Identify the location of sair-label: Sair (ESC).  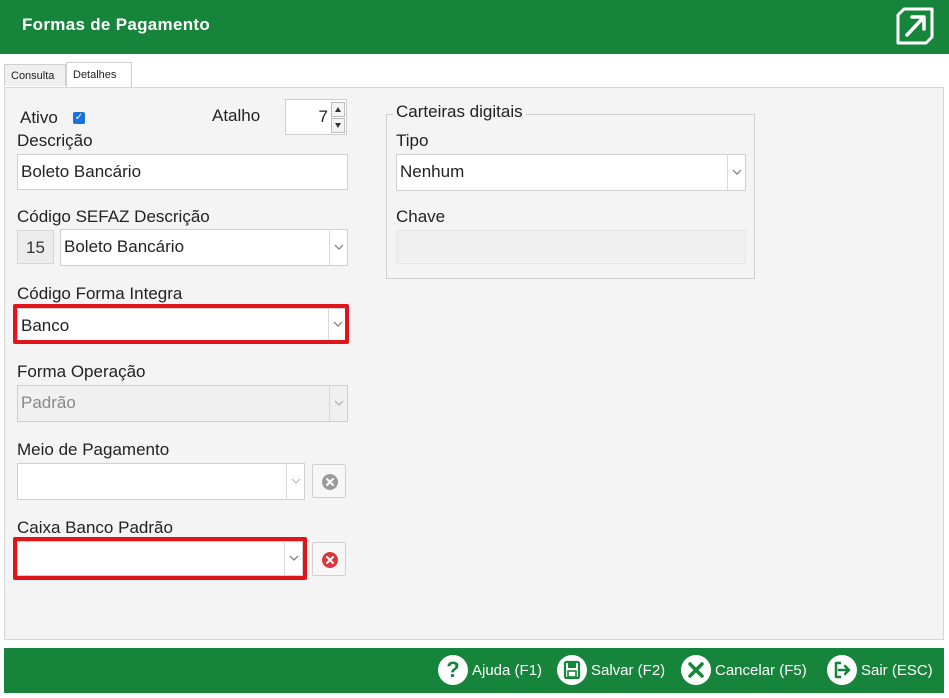
(897, 670).